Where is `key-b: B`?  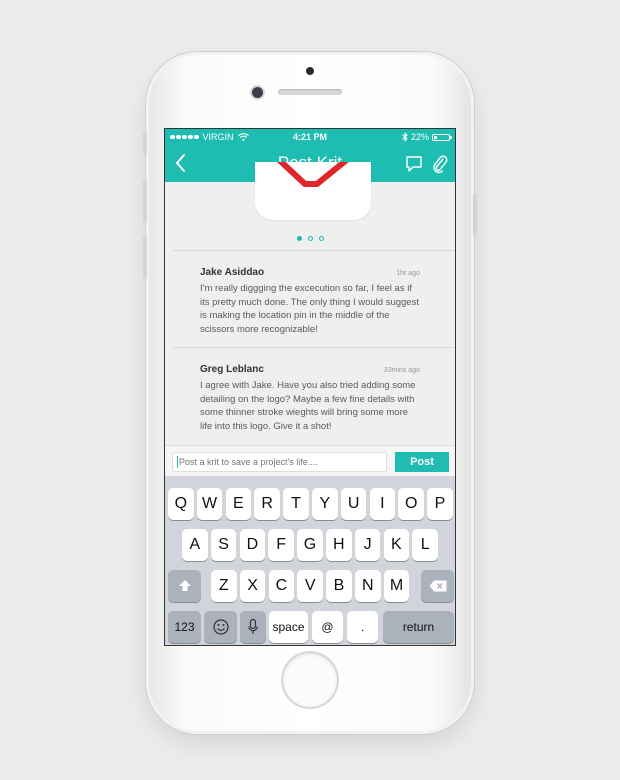 key-b: B is located at coordinates (339, 586).